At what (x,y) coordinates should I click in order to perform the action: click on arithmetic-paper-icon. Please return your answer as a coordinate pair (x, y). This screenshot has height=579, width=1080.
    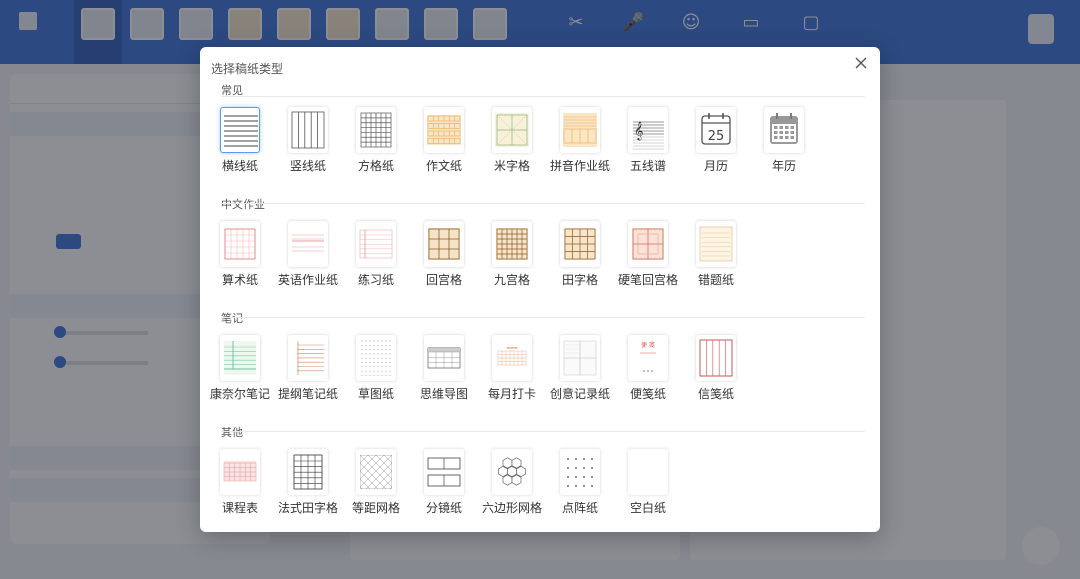
    Looking at the image, I should click on (240, 244).